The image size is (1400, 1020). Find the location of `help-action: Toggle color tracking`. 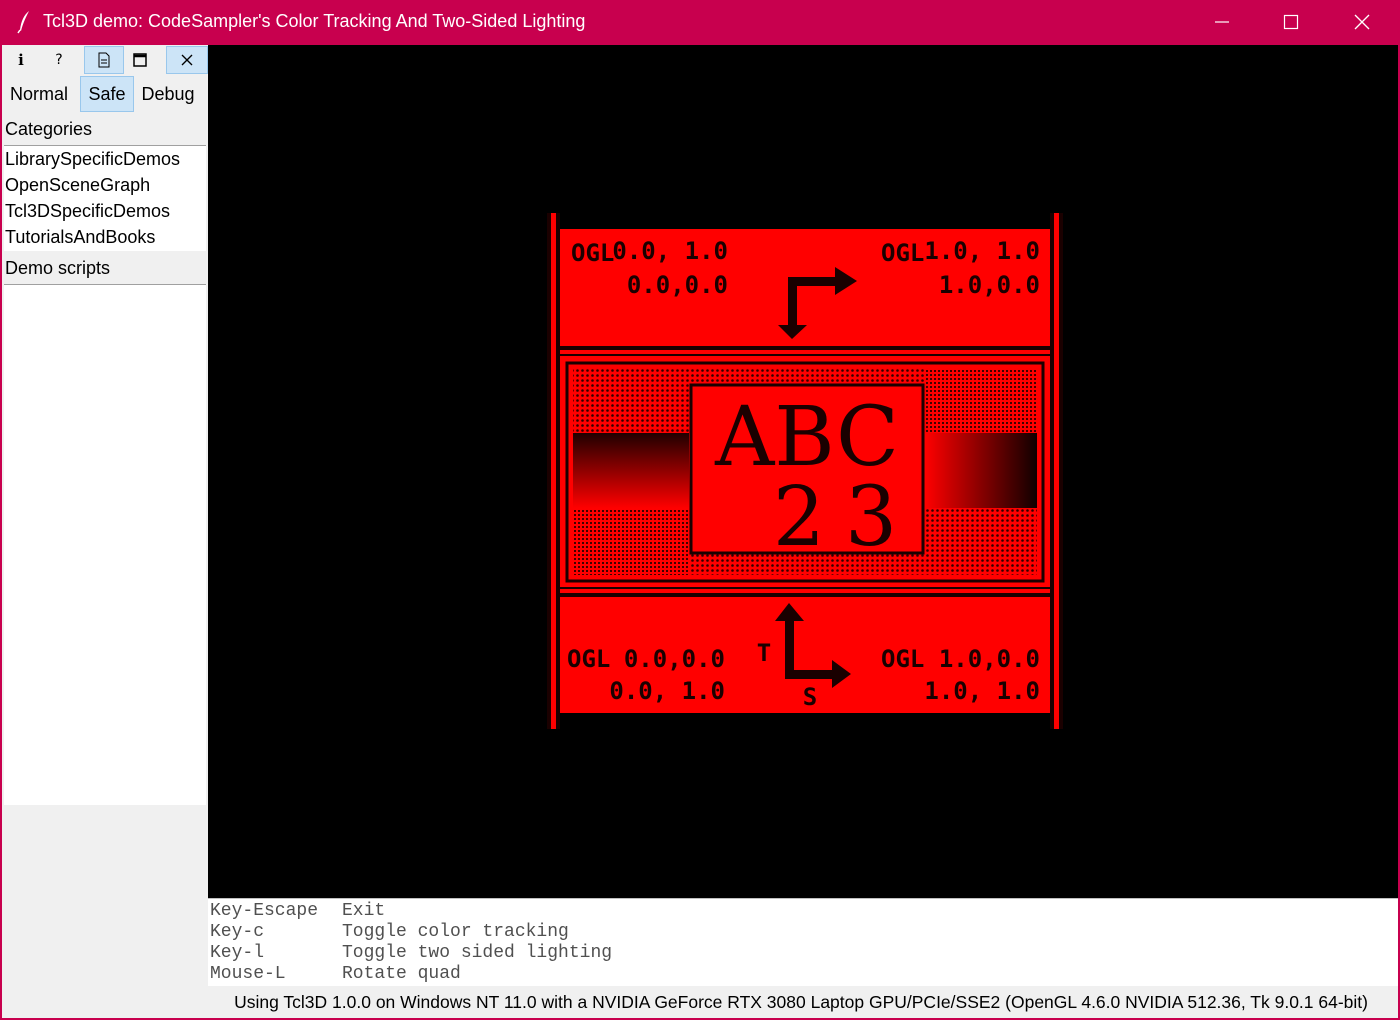

help-action: Toggle color tracking is located at coordinates (455, 932).